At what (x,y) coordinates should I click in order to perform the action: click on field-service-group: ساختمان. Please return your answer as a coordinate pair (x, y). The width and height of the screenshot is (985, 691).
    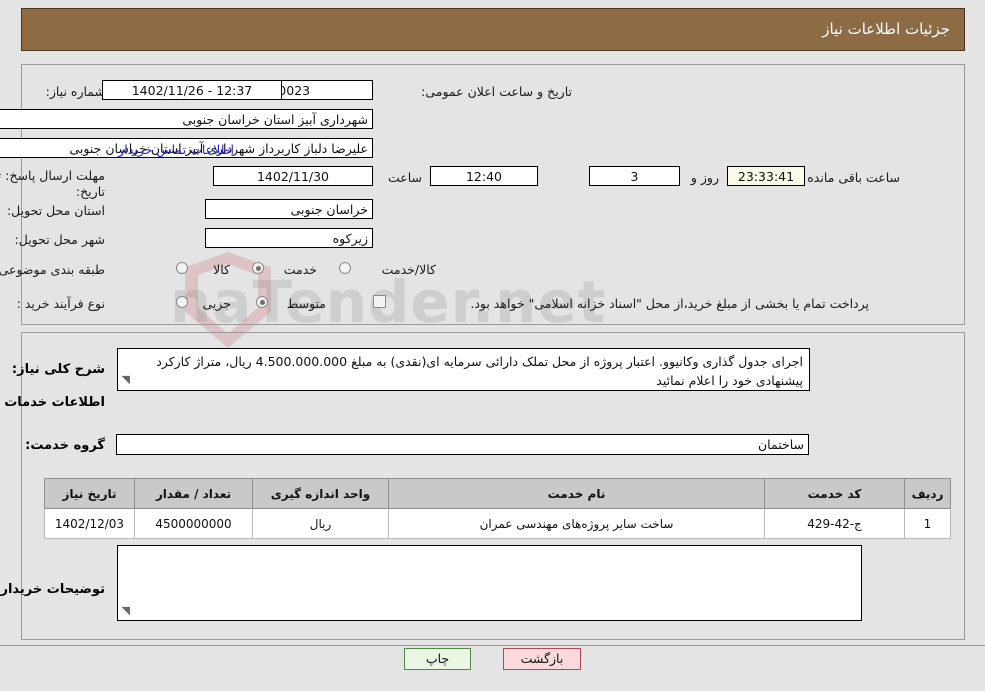
    Looking at the image, I should click on (462, 444).